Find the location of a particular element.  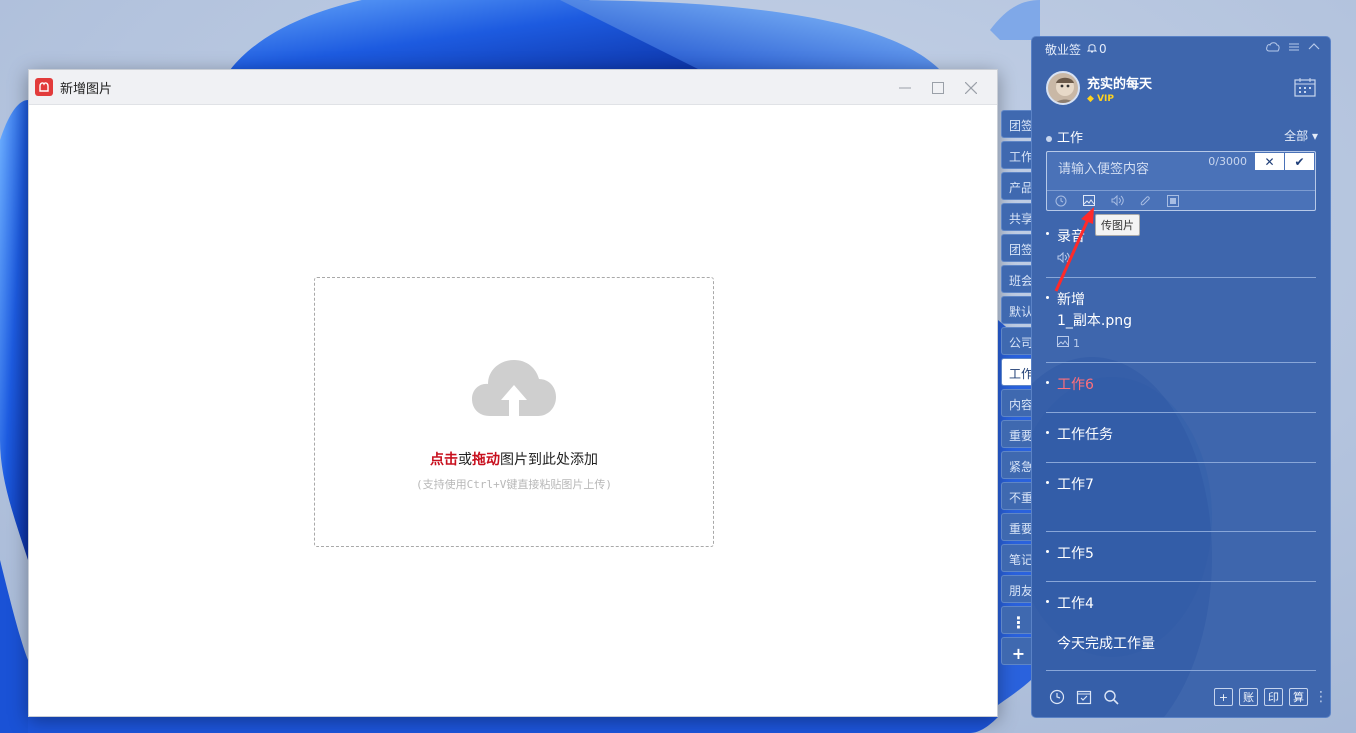

caret-down-icon: ▾ is located at coordinates (1314, 136).